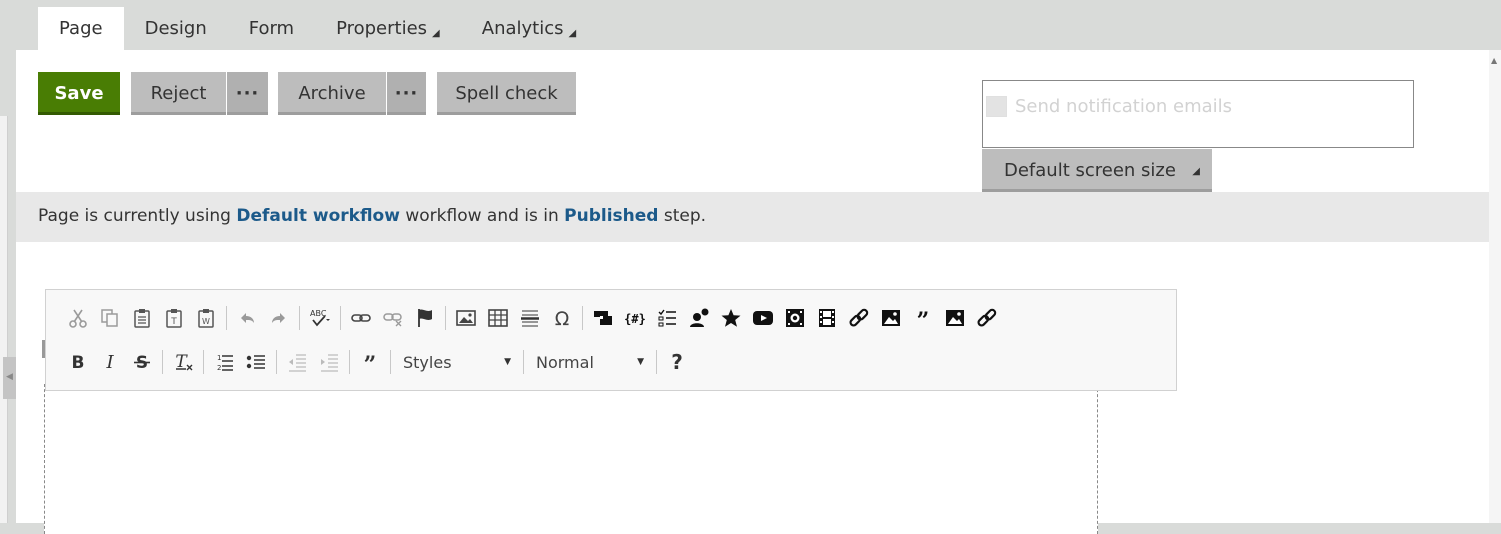 The image size is (1501, 534). I want to click on bold-icon: B, so click(78, 362).